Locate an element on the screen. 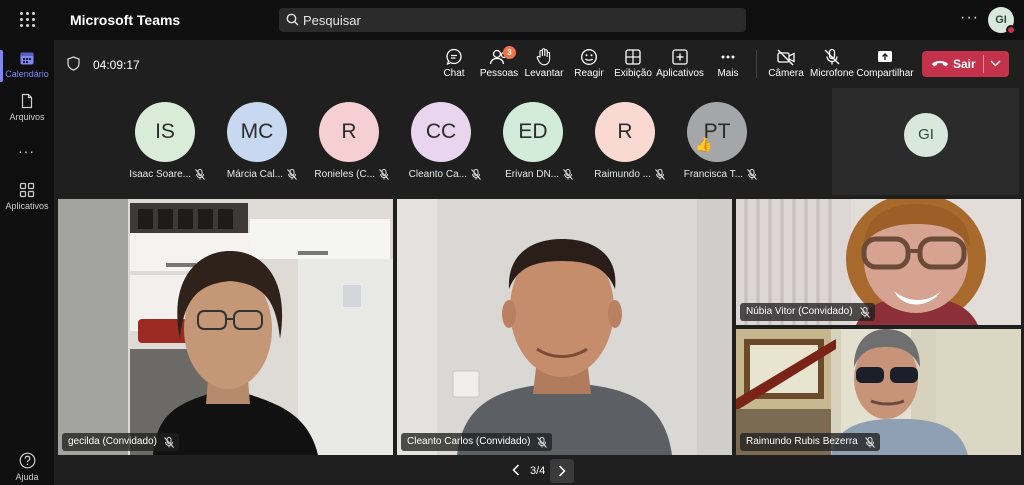 This screenshot has height=485, width=1024. rail-label-apps: Aplicativos is located at coordinates (27, 206).